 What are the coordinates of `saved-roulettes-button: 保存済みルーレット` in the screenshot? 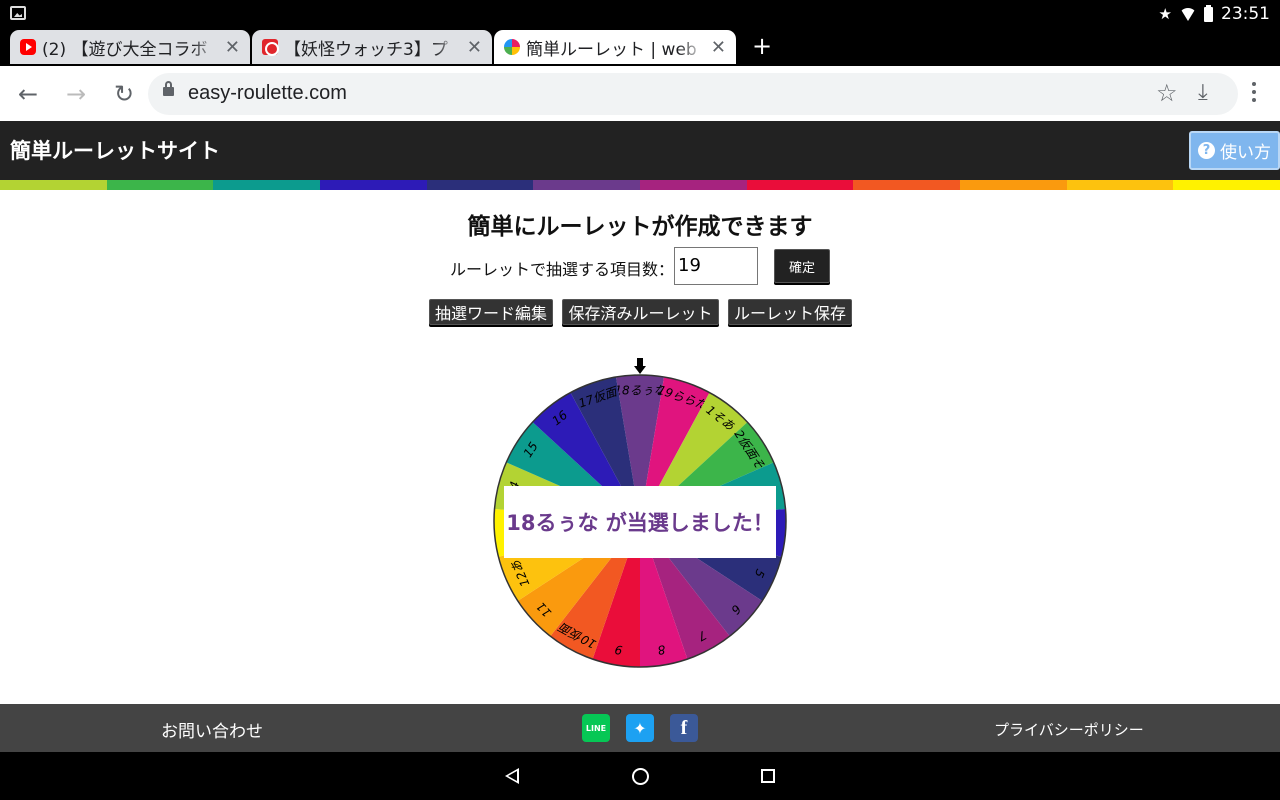 It's located at (640, 312).